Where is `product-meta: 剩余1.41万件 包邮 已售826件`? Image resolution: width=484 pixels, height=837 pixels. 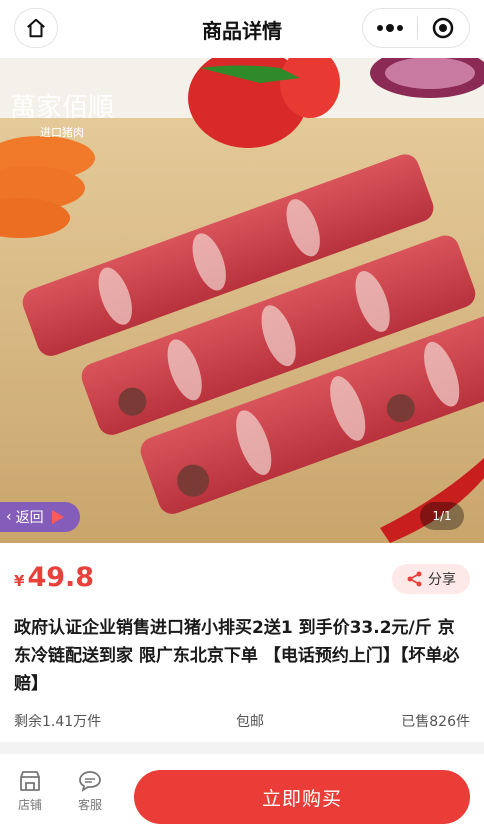
product-meta: 剩余1.41万件 包邮 已售826件 is located at coordinates (242, 720).